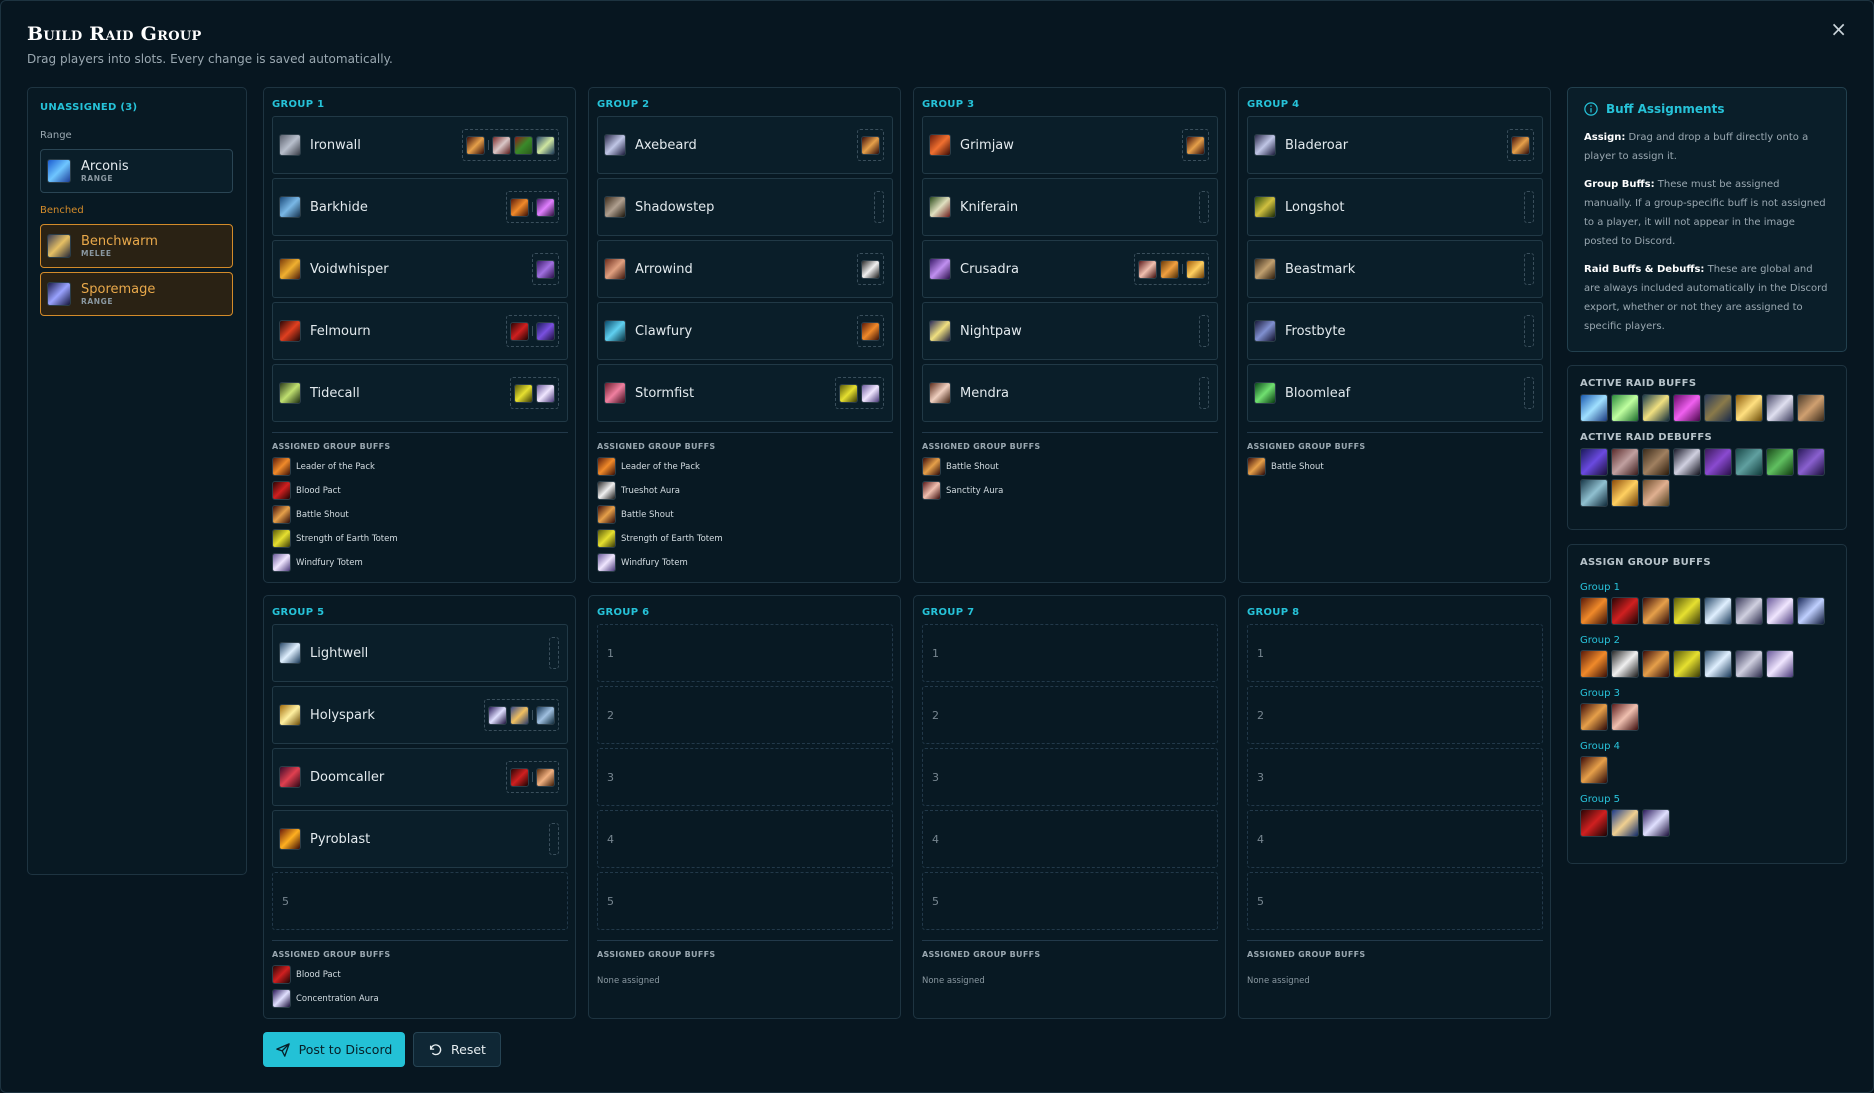  I want to click on shadow-protection-icon, so click(1687, 408).